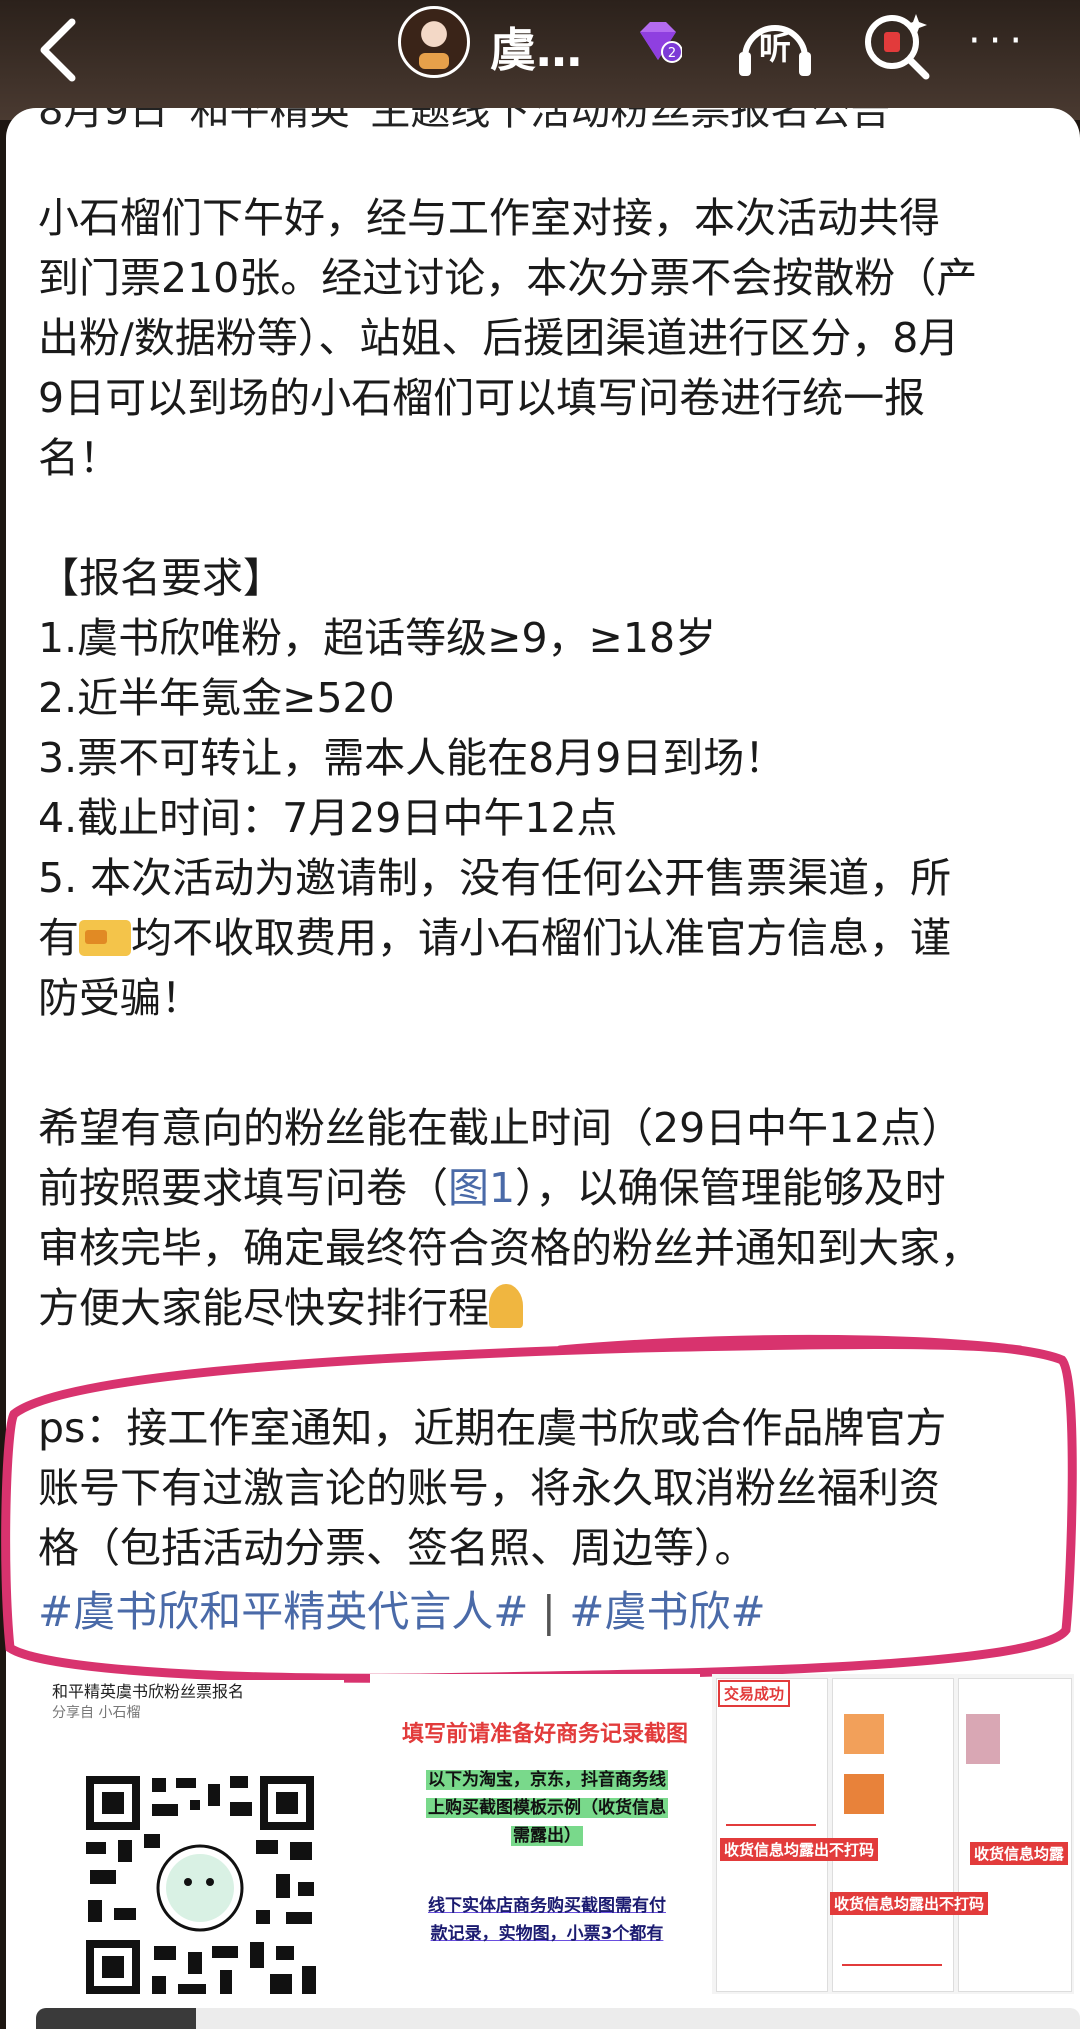 This screenshot has width=1080, height=2029. What do you see at coordinates (545, 1734) in the screenshot?
I see `image-heading: 填写前请准备好商务记录截图` at bounding box center [545, 1734].